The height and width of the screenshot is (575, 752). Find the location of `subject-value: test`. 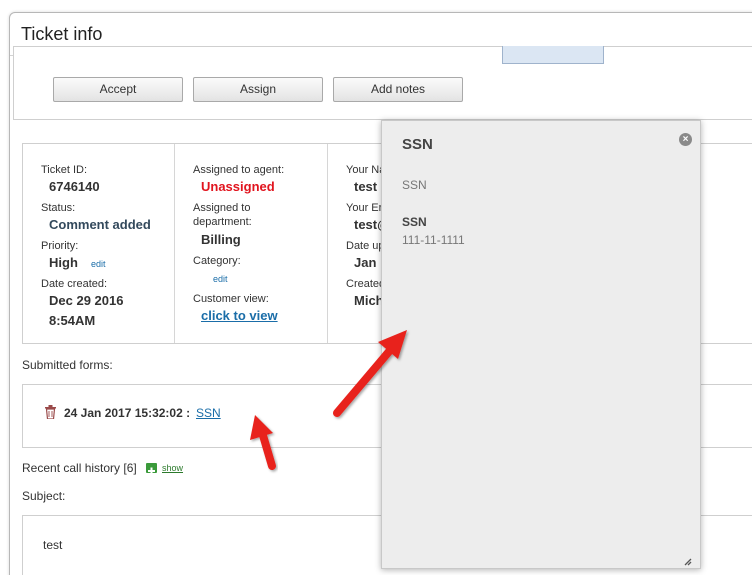

subject-value: test is located at coordinates (53, 545).